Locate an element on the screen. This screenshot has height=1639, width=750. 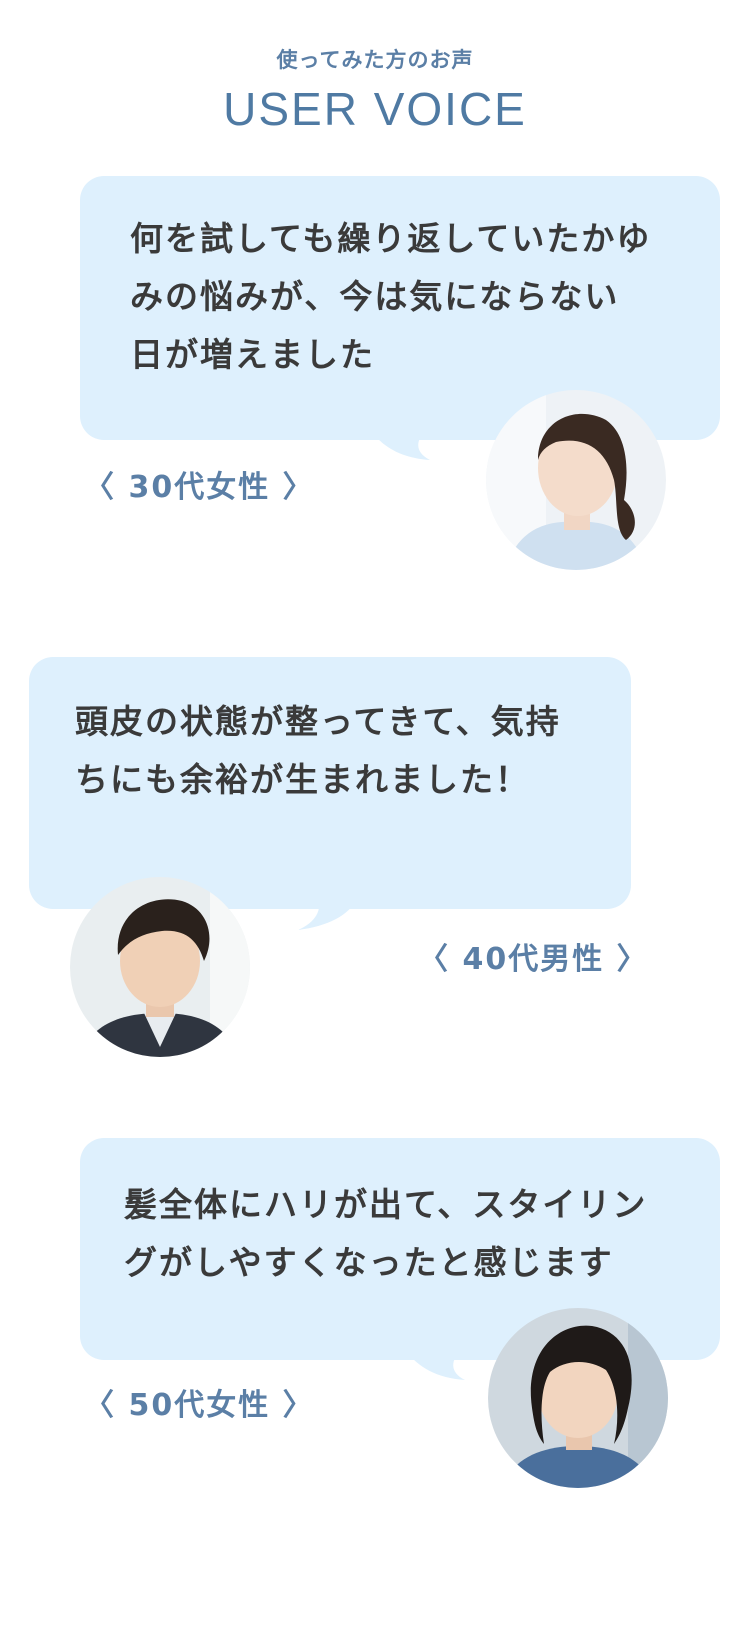
section-subtitle: 使ってみた方のお声 is located at coordinates (375, 60).